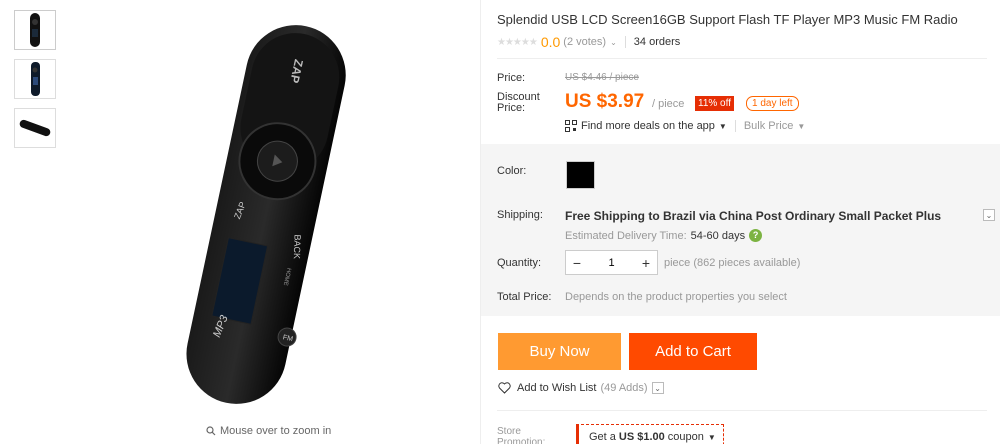 This screenshot has height=444, width=1000. Describe the element at coordinates (211, 431) in the screenshot. I see `magnifier-icon` at that location.